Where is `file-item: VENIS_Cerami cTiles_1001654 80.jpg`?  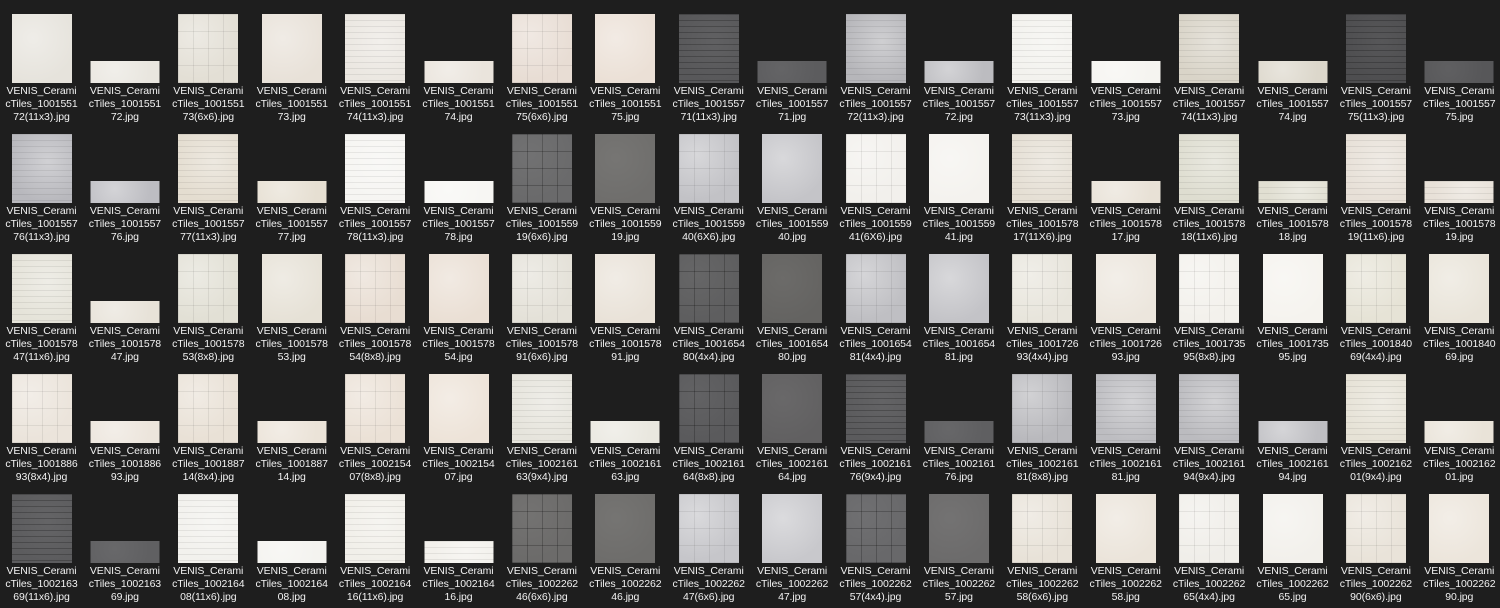 file-item: VENIS_Cerami cTiles_1001654 80.jpg is located at coordinates (792, 304).